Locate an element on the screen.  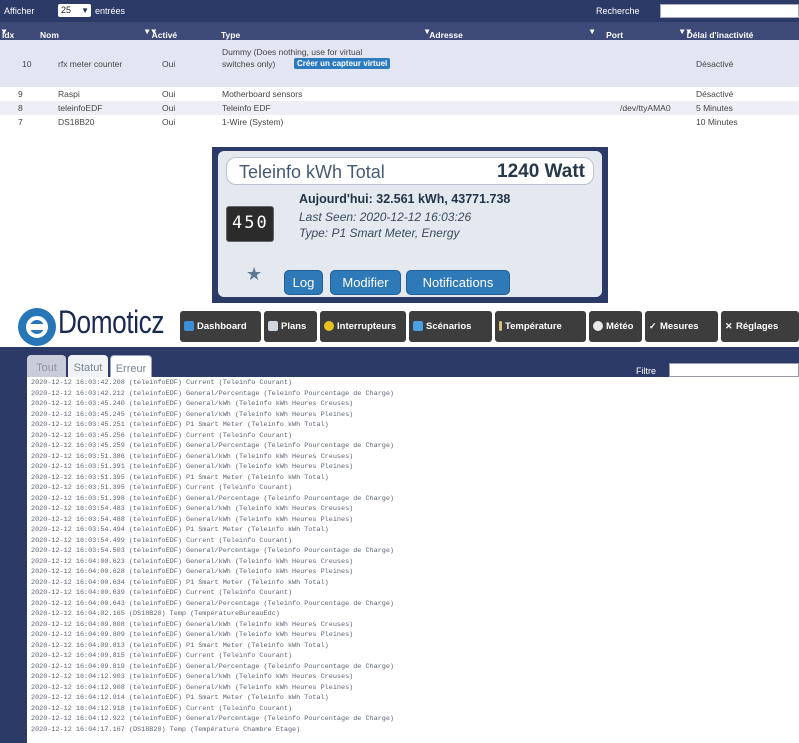
nav-weather: Météo is located at coordinates (615, 326).